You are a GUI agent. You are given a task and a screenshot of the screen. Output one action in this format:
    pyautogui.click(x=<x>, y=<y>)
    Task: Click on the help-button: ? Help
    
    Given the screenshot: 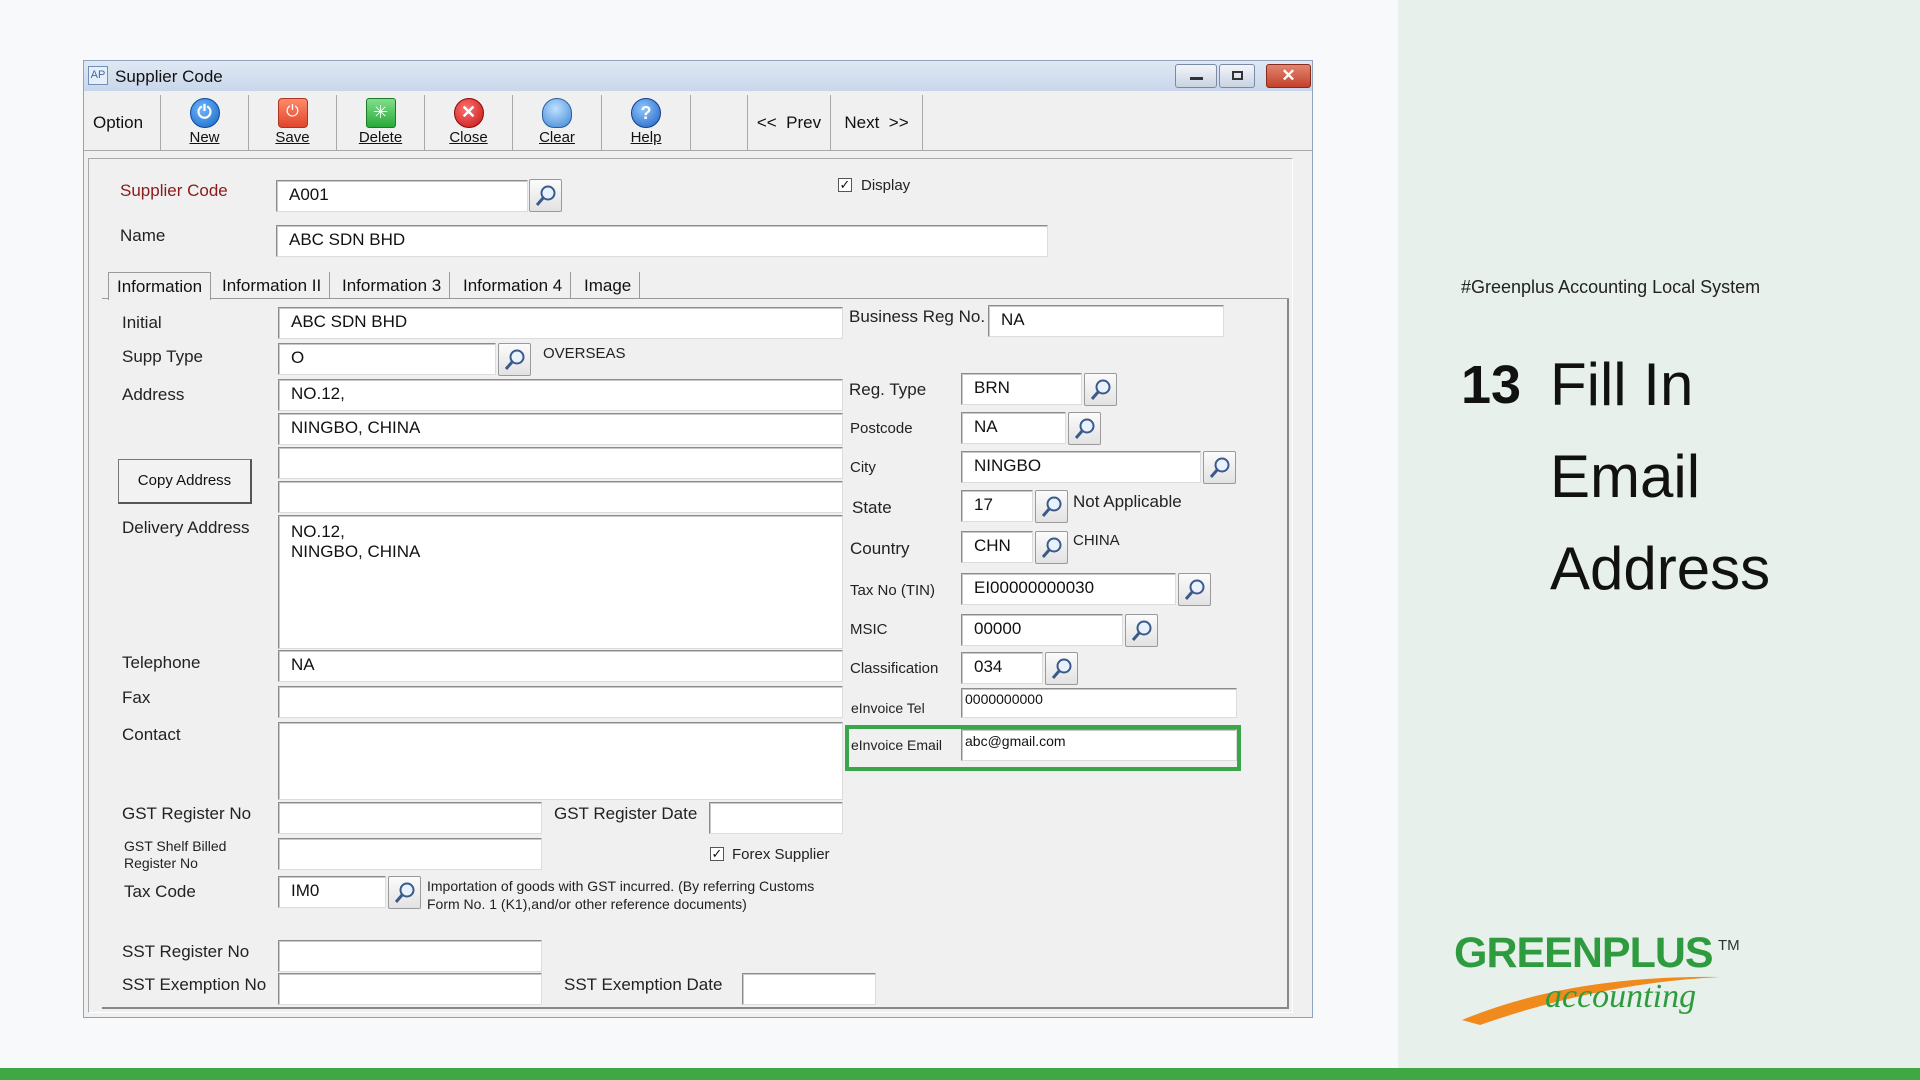 What is the action you would take?
    pyautogui.click(x=646, y=122)
    